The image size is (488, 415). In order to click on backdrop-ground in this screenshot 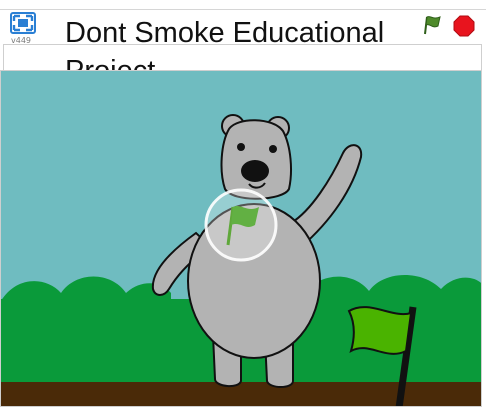, I will do `click(241, 394)`.